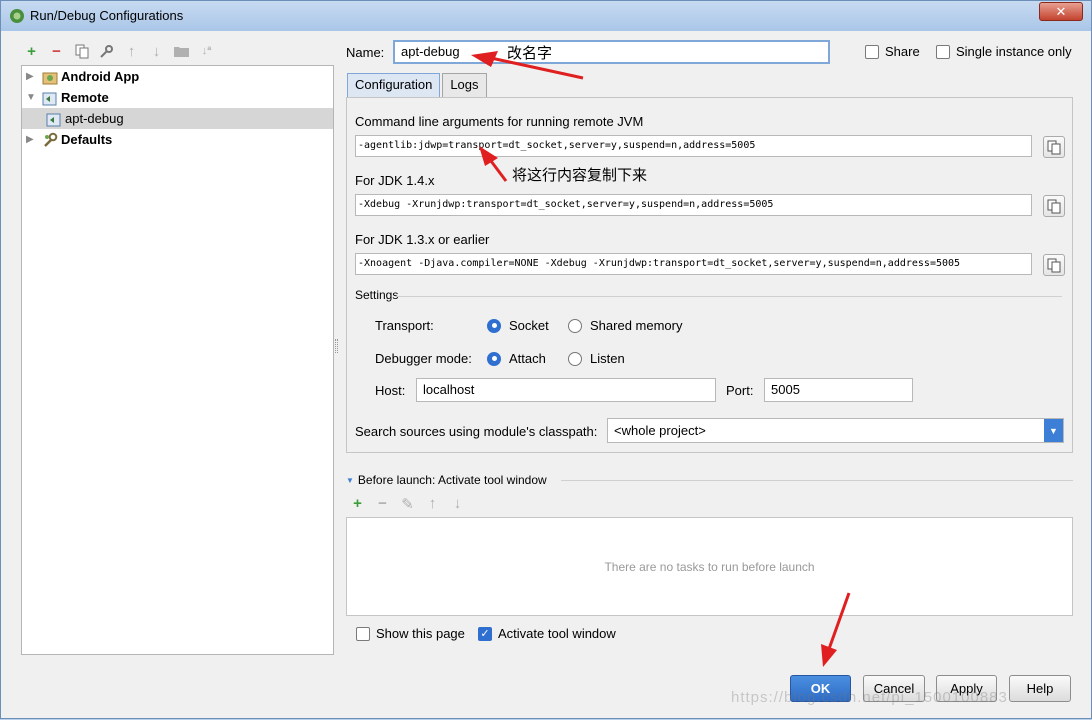  I want to click on before-launch-toolbar: + − ✎ ↑ ↓, so click(407, 504).